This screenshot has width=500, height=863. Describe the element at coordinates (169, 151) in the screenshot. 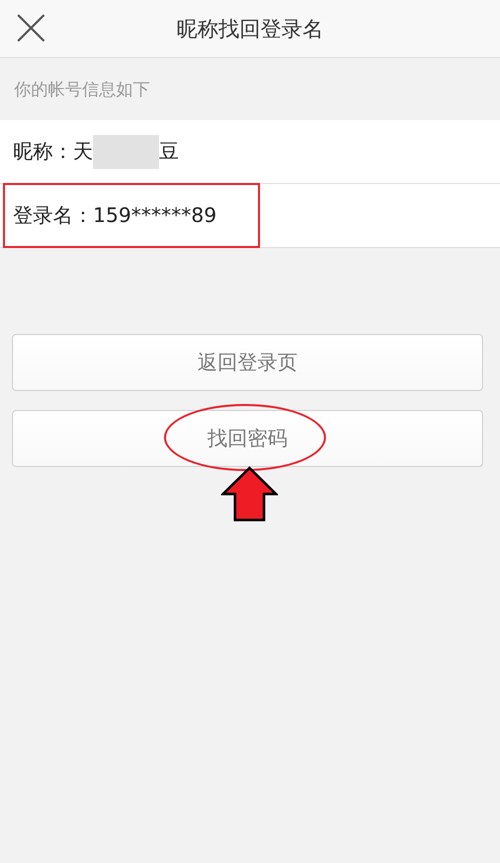

I see `info-text: 豆` at that location.